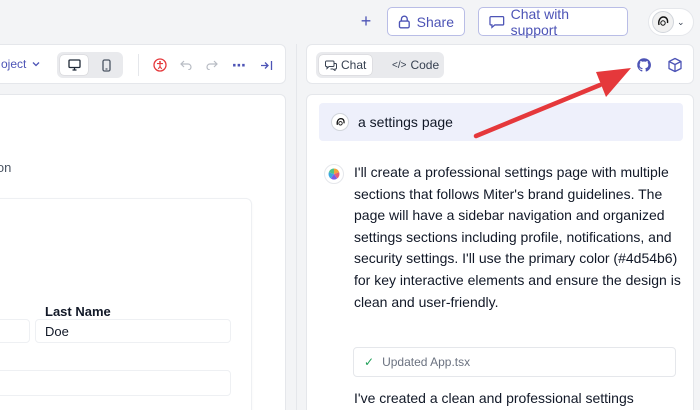  I want to click on assistant-logo-icon, so click(334, 174).